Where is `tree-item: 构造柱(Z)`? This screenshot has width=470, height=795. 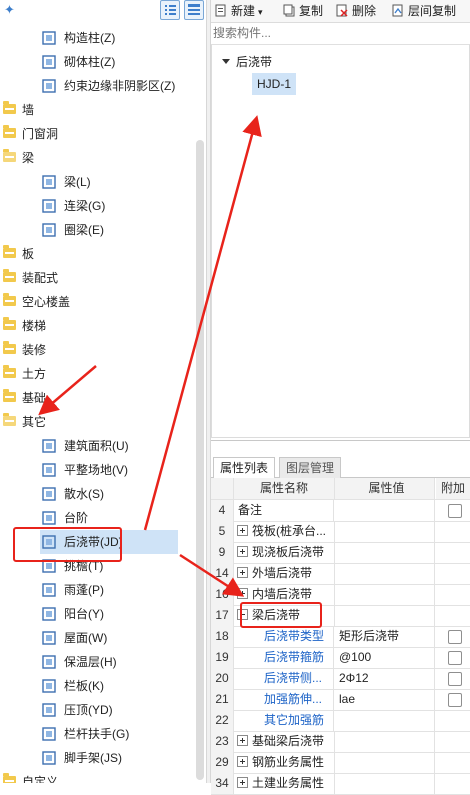
tree-item: 构造柱(Z) is located at coordinates (98, 38).